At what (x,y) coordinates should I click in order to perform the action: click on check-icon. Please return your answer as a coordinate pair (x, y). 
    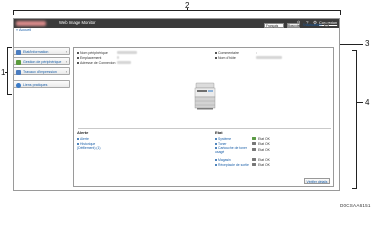
    Looking at the image, I should click on (254, 138).